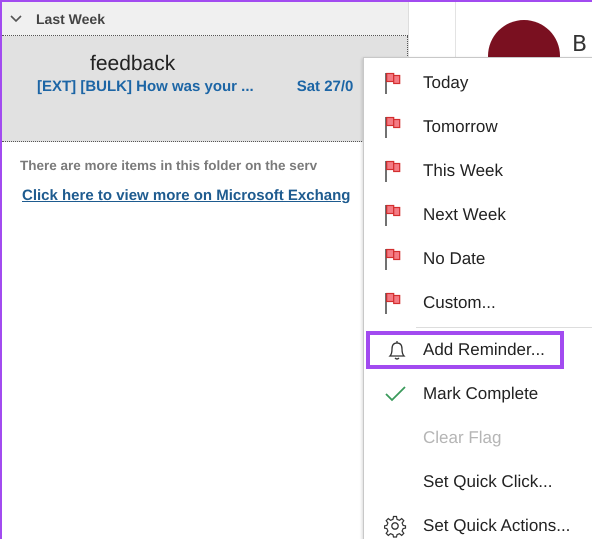 This screenshot has width=592, height=539. What do you see at coordinates (479, 171) in the screenshot?
I see `menu-item: This Week` at bounding box center [479, 171].